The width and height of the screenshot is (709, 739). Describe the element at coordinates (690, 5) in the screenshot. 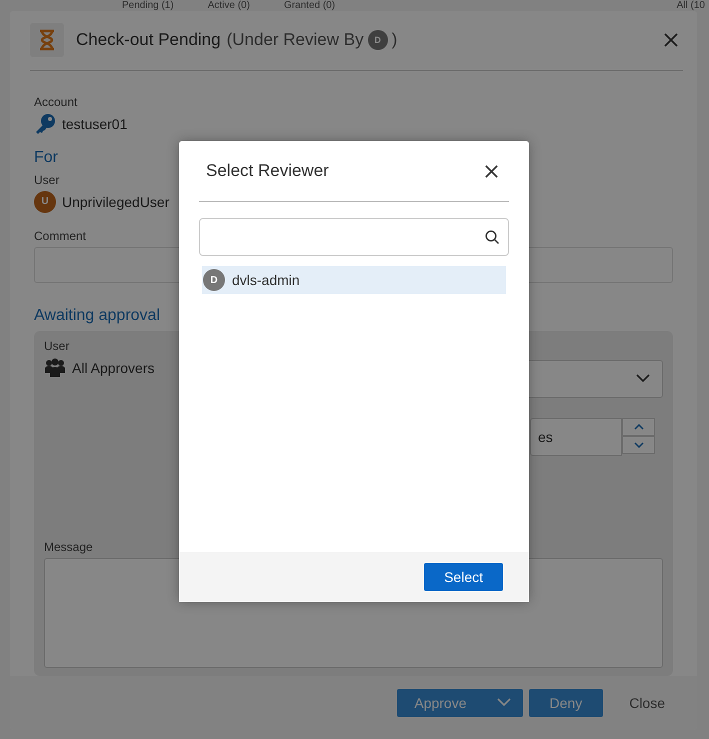

I see `tab: All (10` at that location.